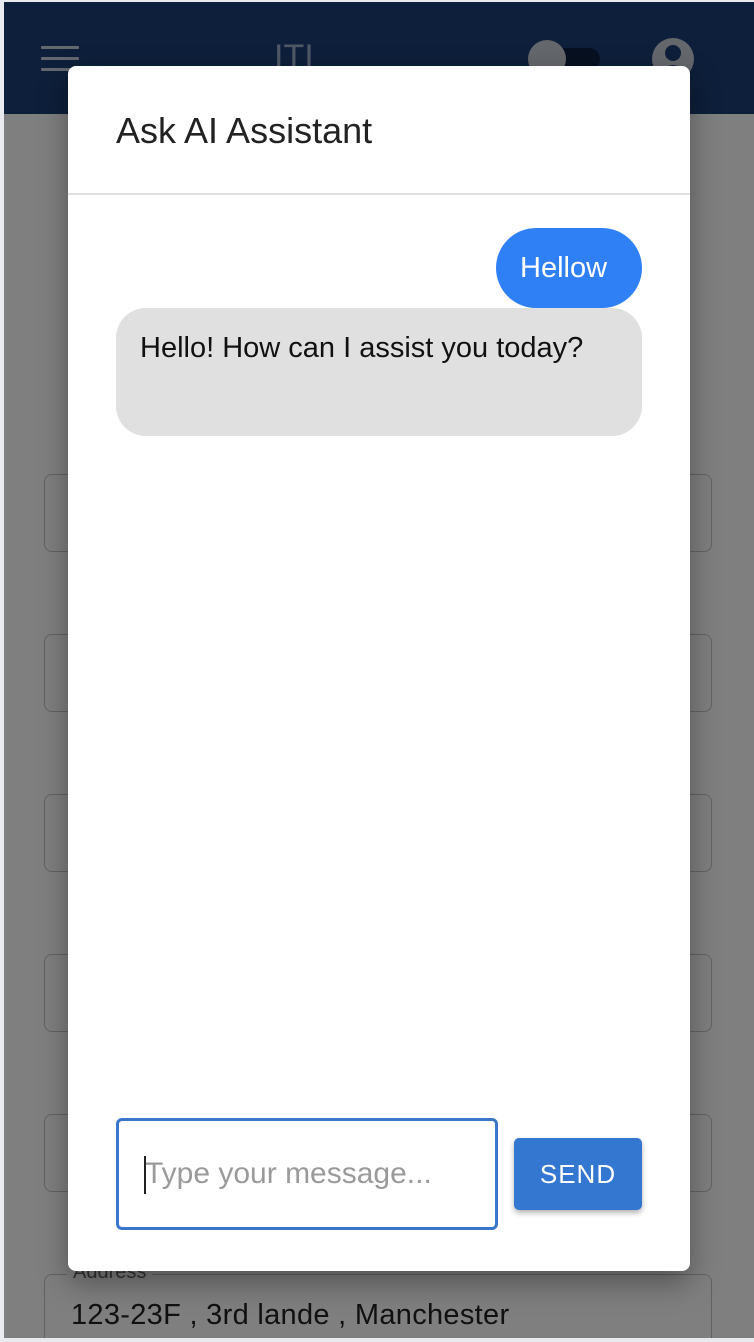 Image resolution: width=754 pixels, height=1342 pixels. I want to click on text-caret, so click(145, 1175).